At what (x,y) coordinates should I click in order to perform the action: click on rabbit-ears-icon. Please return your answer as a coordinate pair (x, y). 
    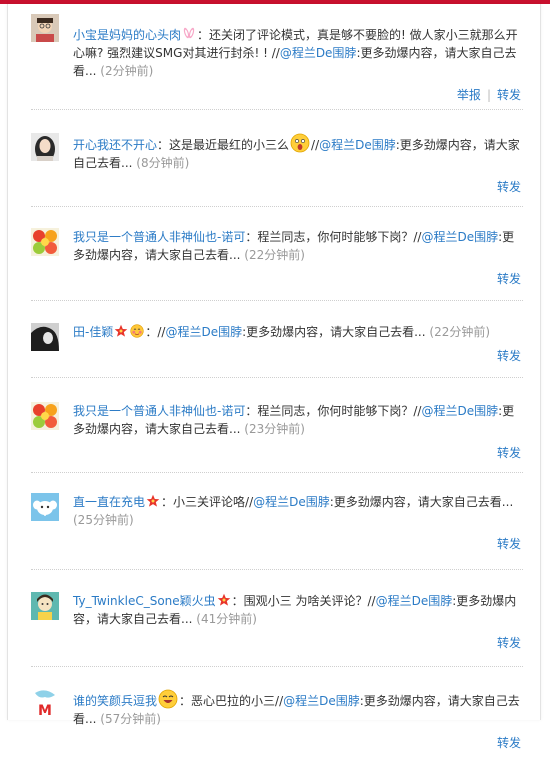
    Looking at the image, I should click on (189, 34).